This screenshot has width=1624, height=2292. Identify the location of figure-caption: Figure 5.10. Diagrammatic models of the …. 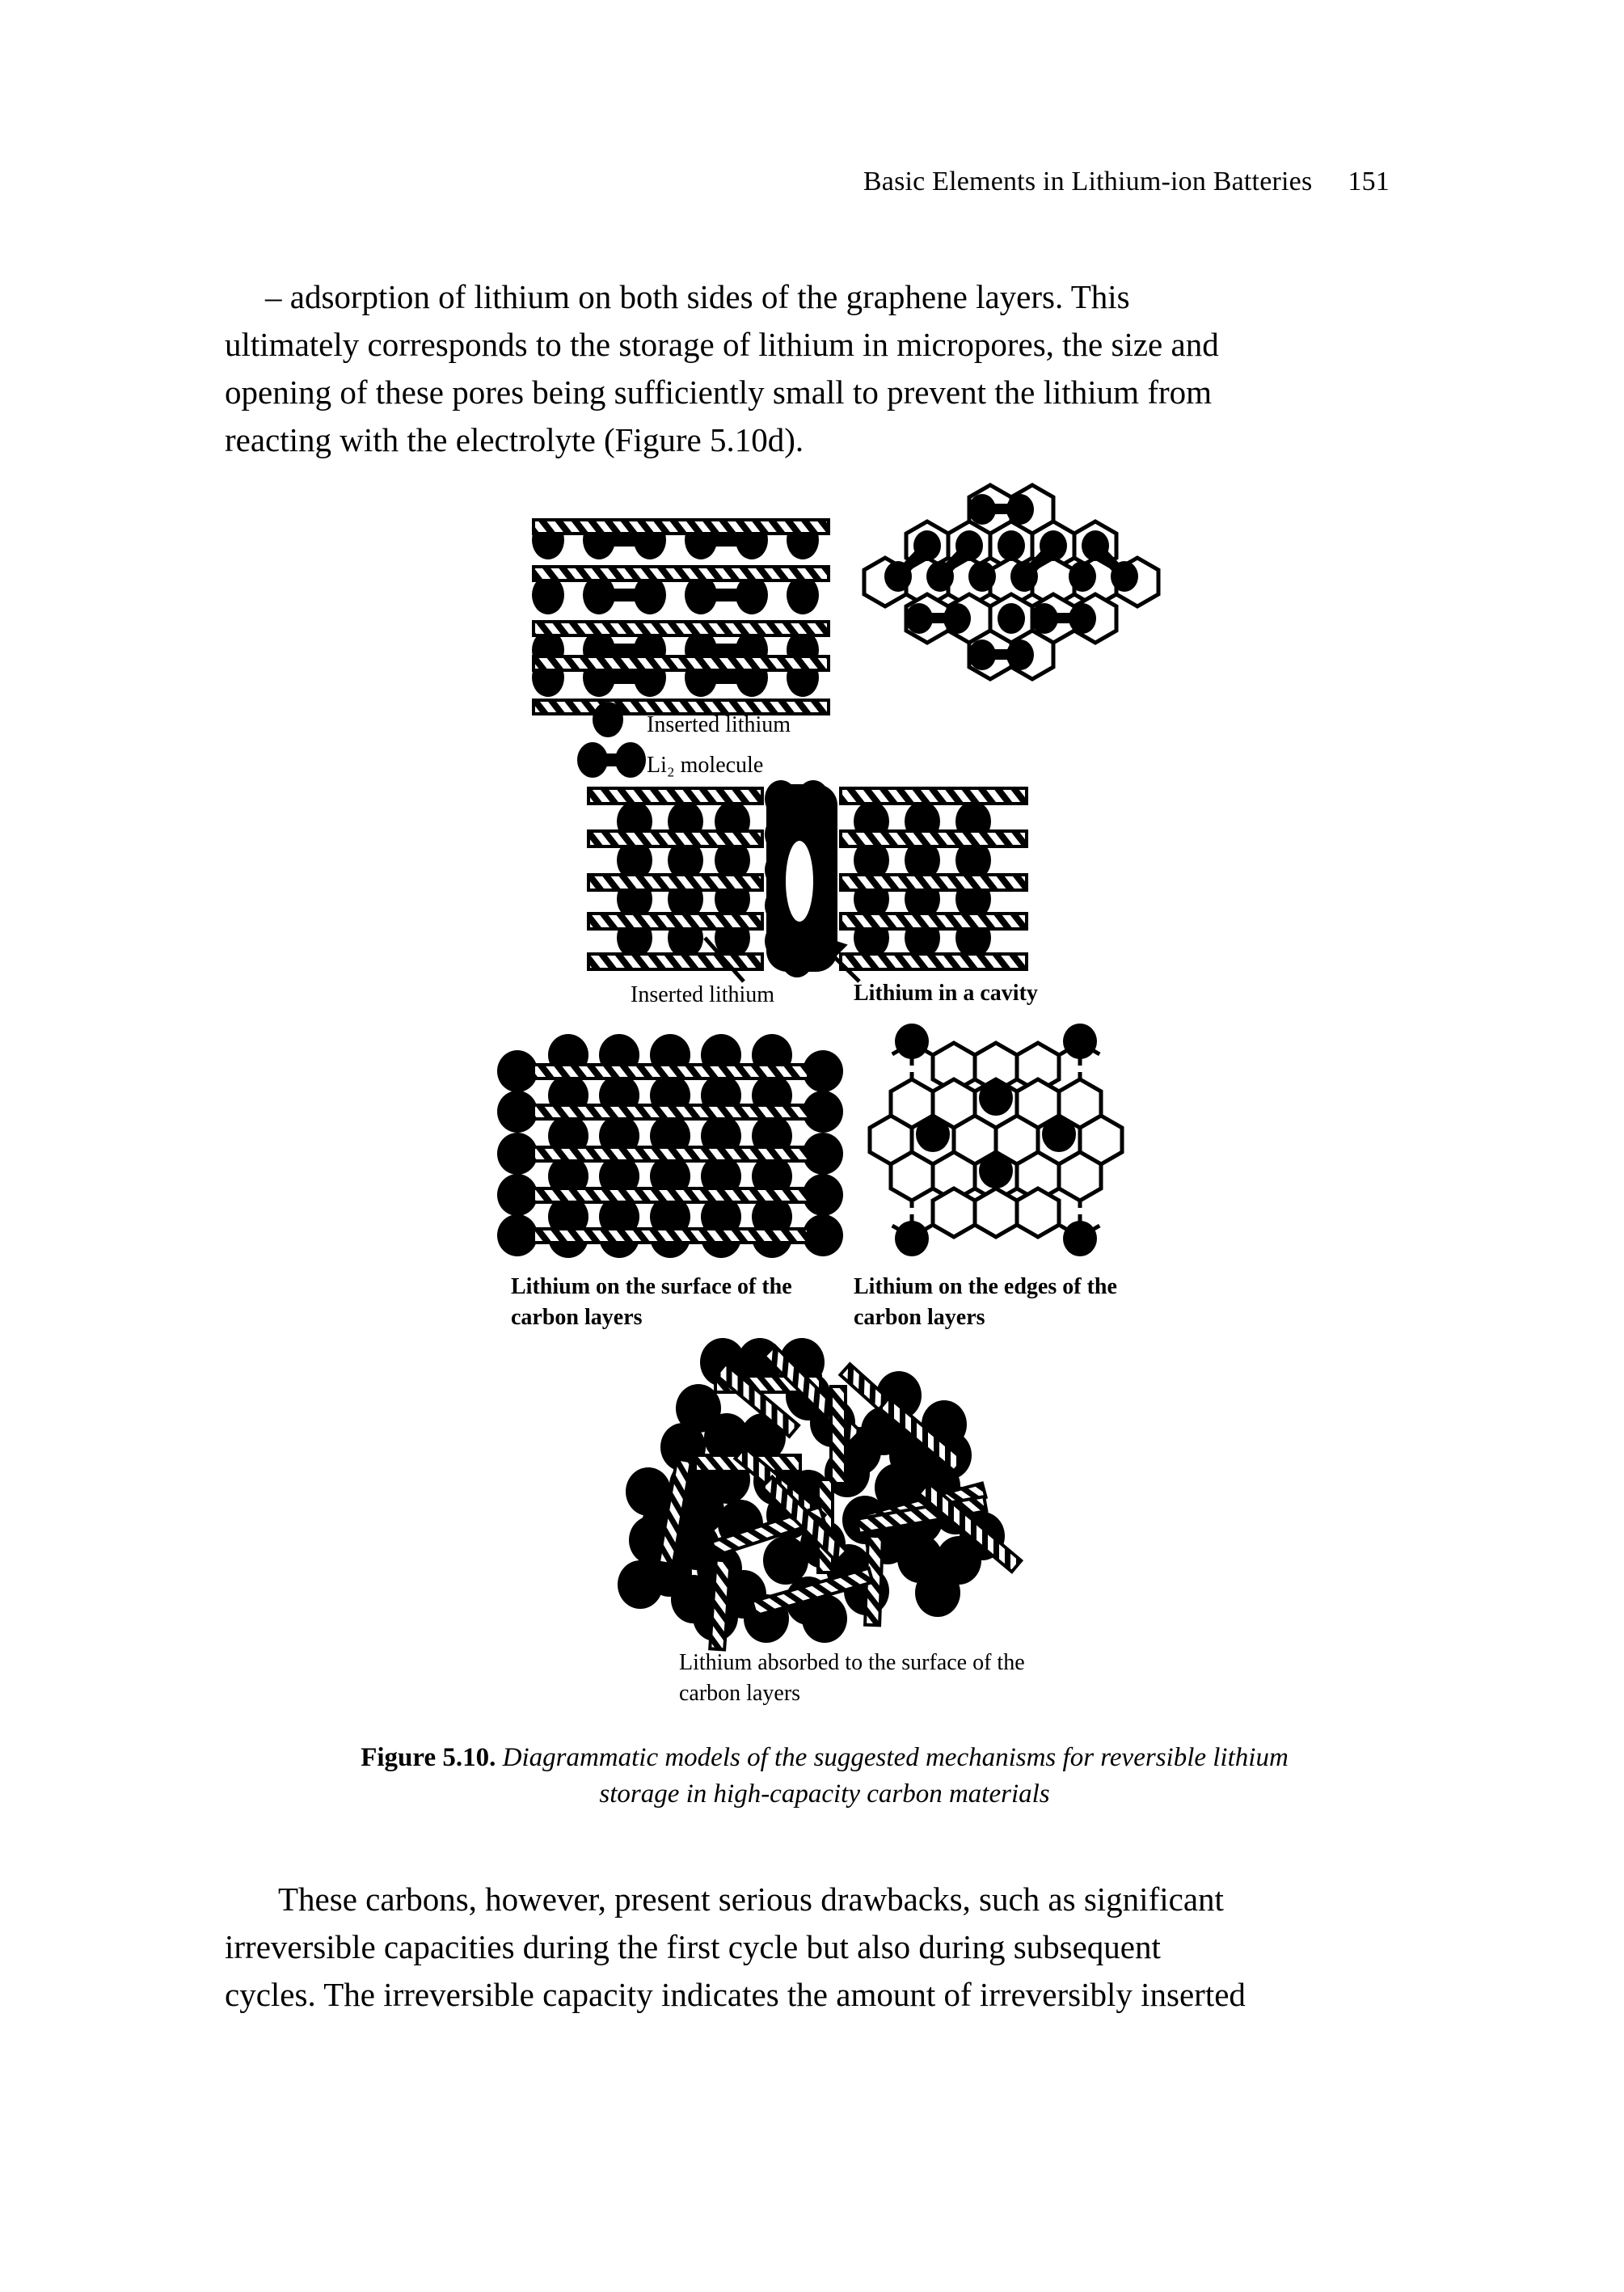
(824, 1776).